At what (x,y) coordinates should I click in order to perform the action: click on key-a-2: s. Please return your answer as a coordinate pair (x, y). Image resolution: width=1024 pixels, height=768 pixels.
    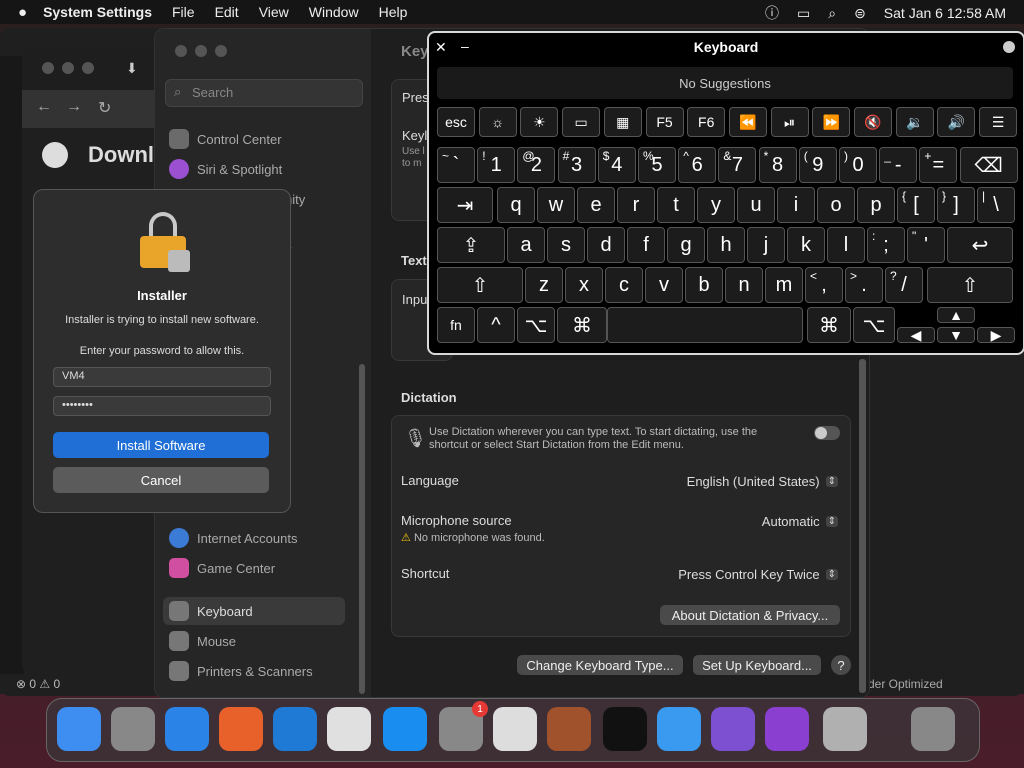
    Looking at the image, I should click on (566, 245).